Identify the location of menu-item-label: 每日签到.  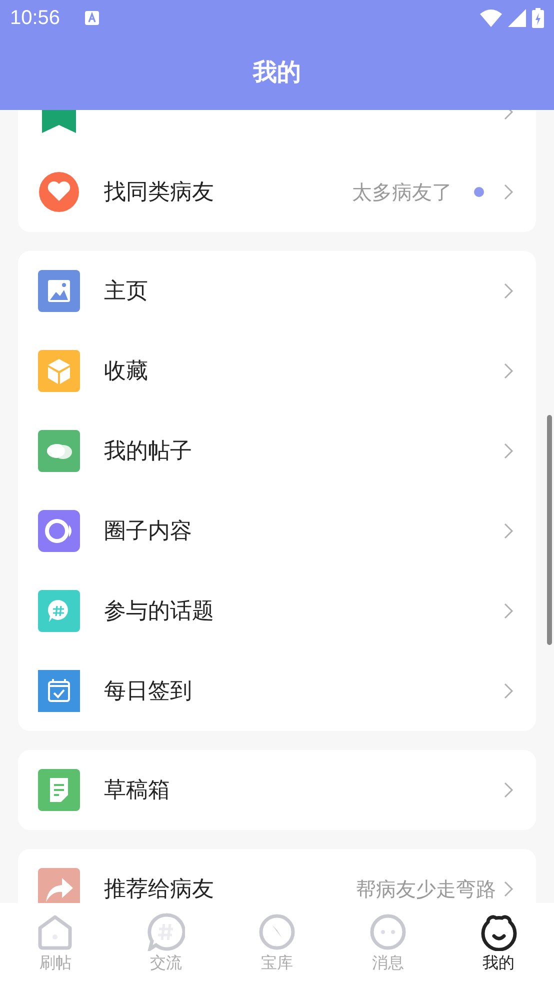
(148, 691).